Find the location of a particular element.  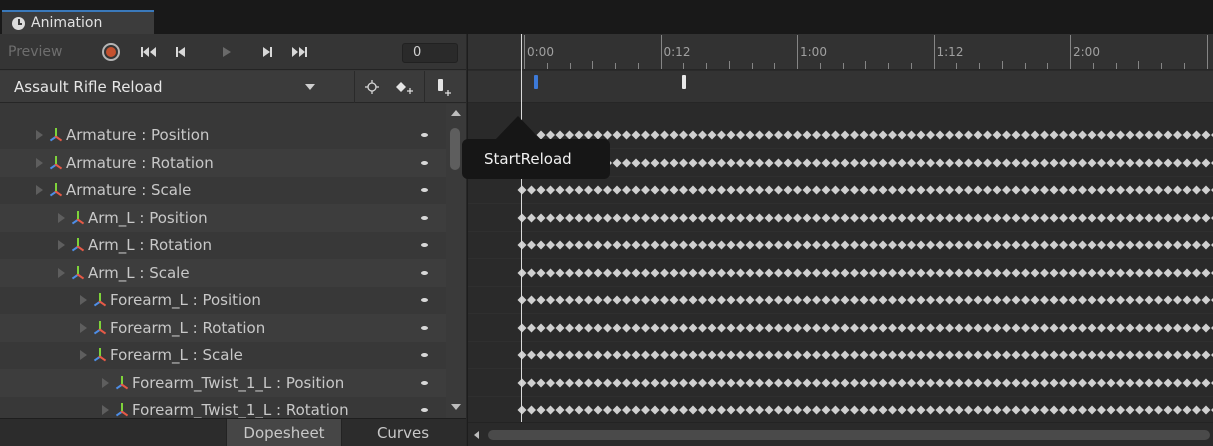

property-row: Armature : Scale is located at coordinates (223, 190).